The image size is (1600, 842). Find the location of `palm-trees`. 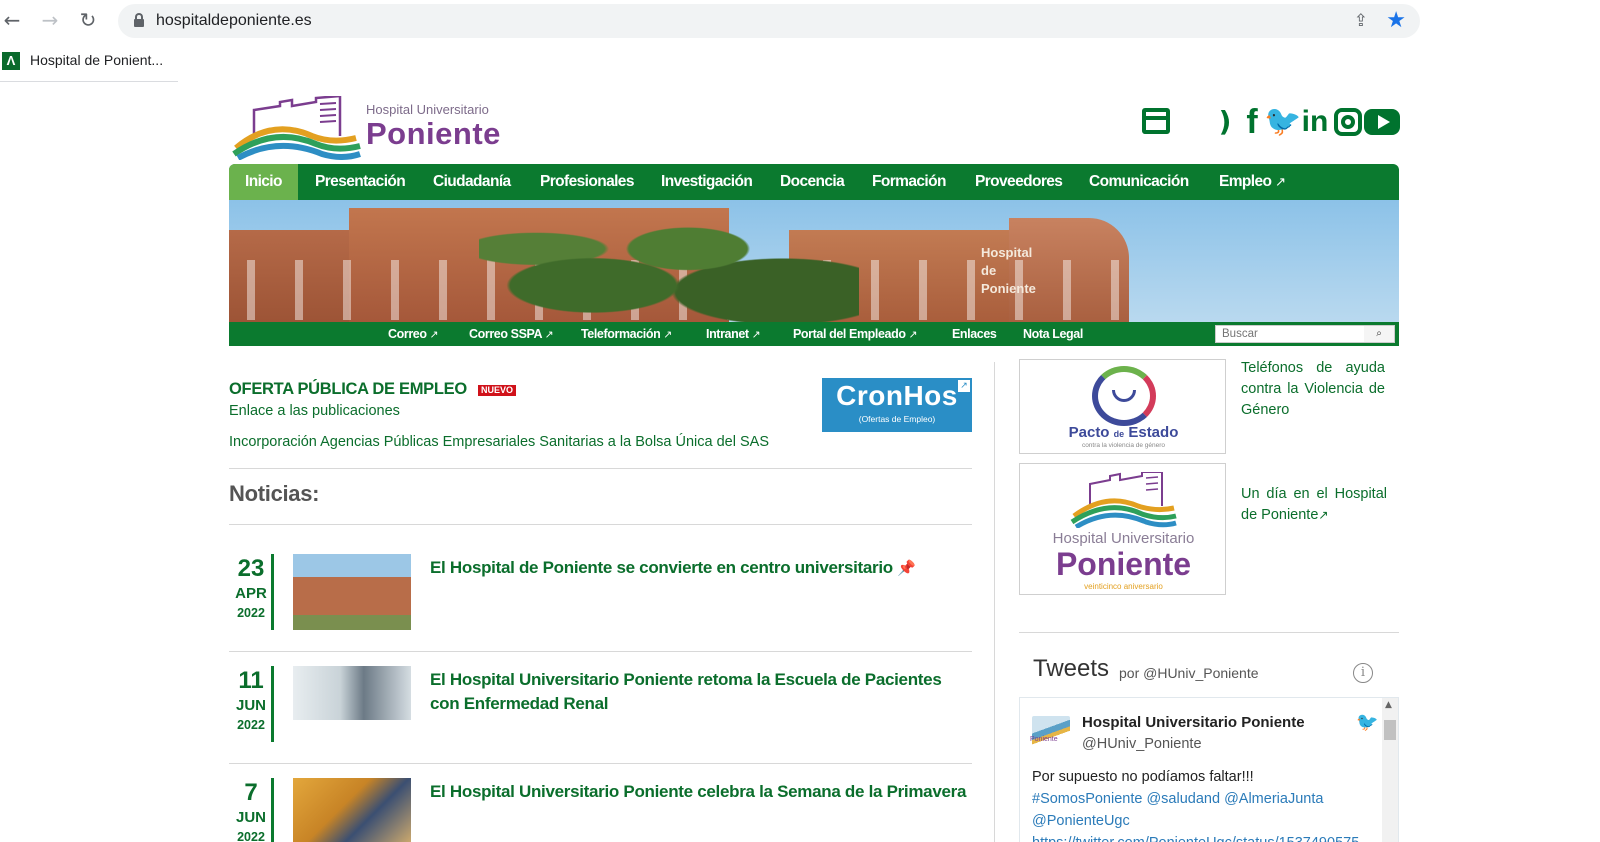

palm-trees is located at coordinates (669, 261).